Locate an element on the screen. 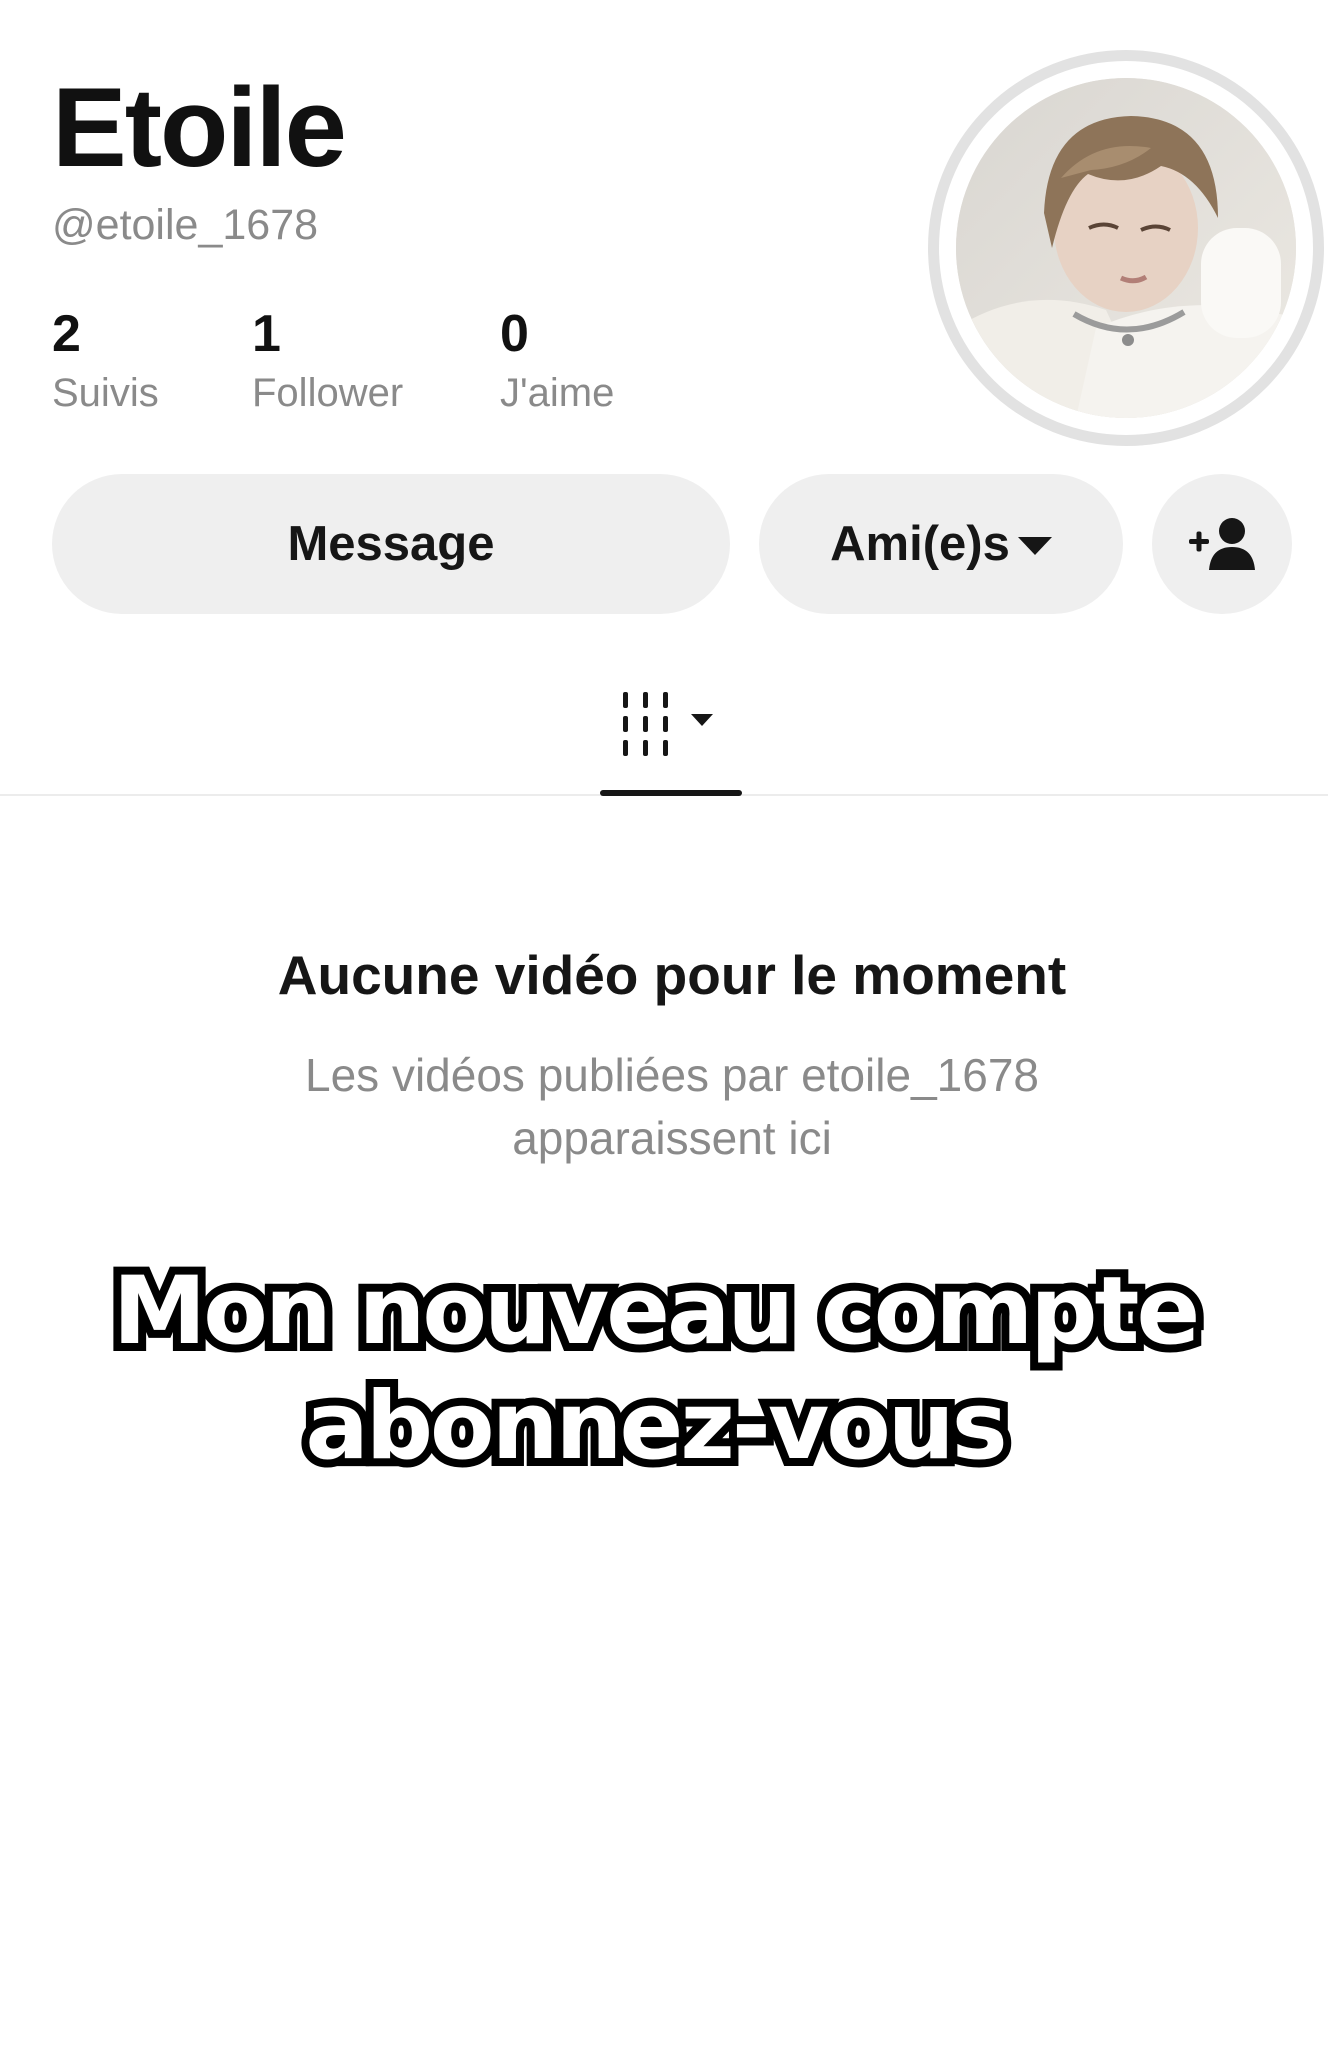 Image resolution: width=1328 pixels, height=2068 pixels. following-label: Suivis is located at coordinates (105, 393).